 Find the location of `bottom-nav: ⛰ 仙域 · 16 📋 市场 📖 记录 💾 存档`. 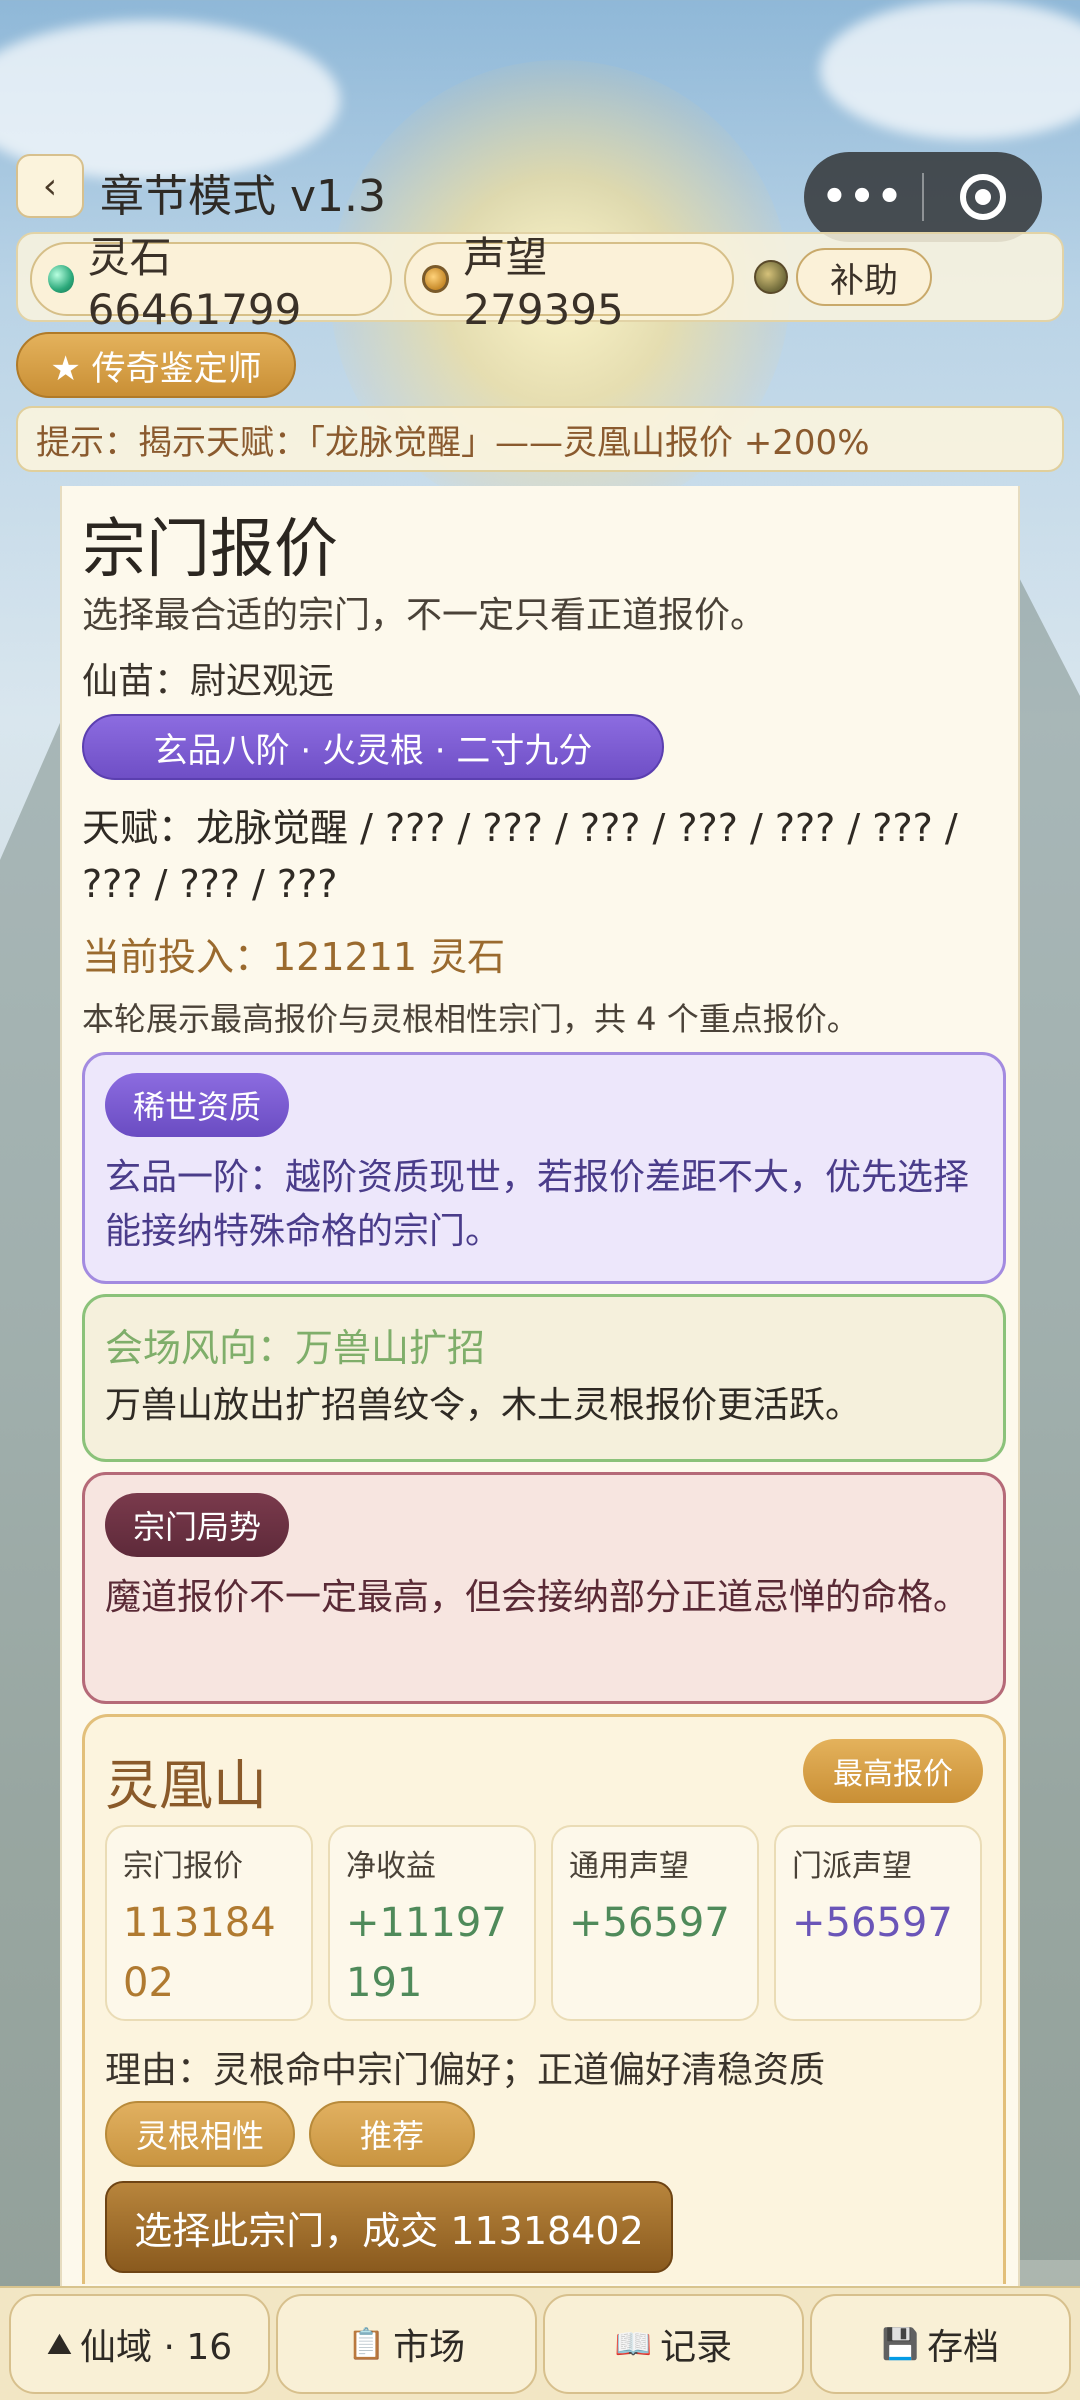

bottom-nav: ⛰ 仙域 · 16 📋 市场 📖 记录 💾 存档 is located at coordinates (540, 2343).